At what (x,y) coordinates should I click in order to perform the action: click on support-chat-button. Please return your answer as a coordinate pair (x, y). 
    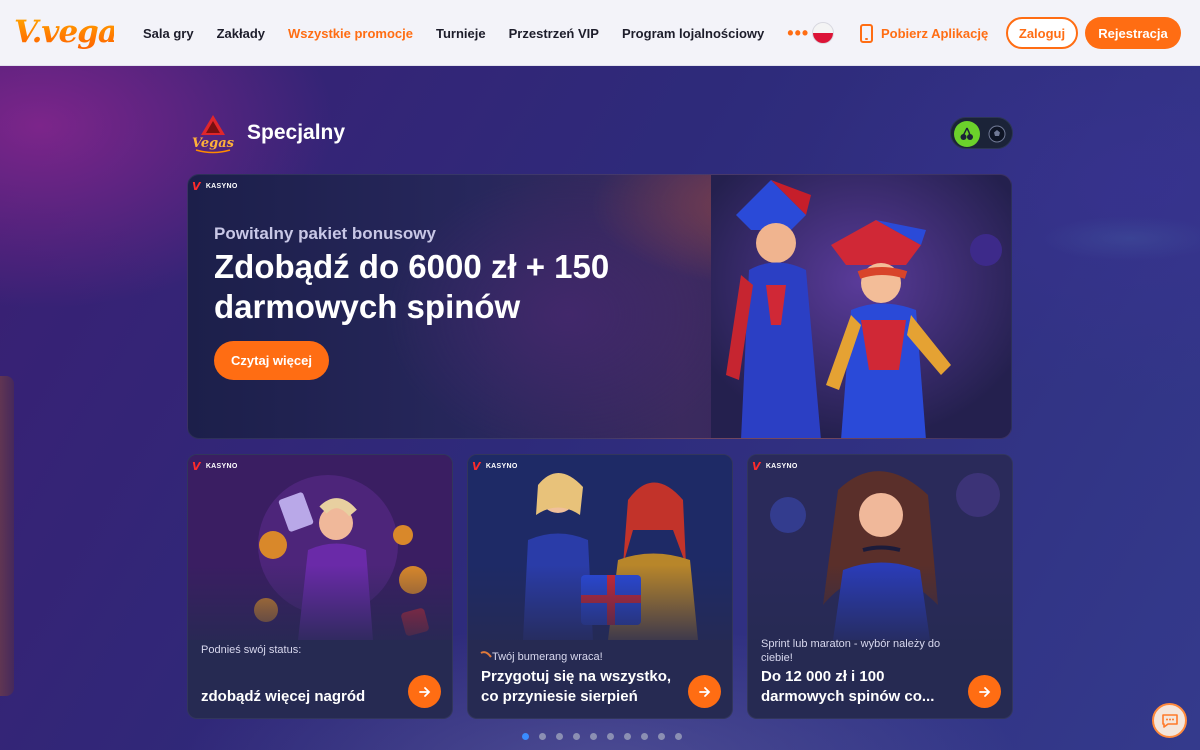
    Looking at the image, I should click on (1169, 720).